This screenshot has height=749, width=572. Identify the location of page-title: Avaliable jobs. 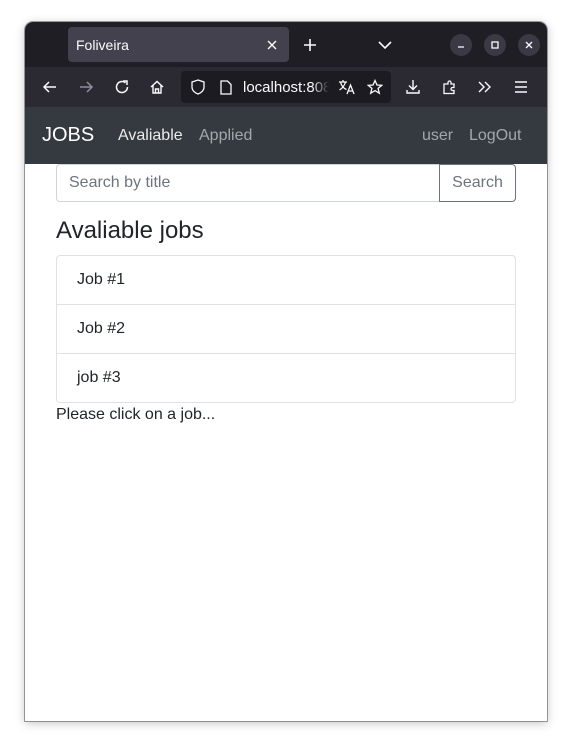
(130, 230).